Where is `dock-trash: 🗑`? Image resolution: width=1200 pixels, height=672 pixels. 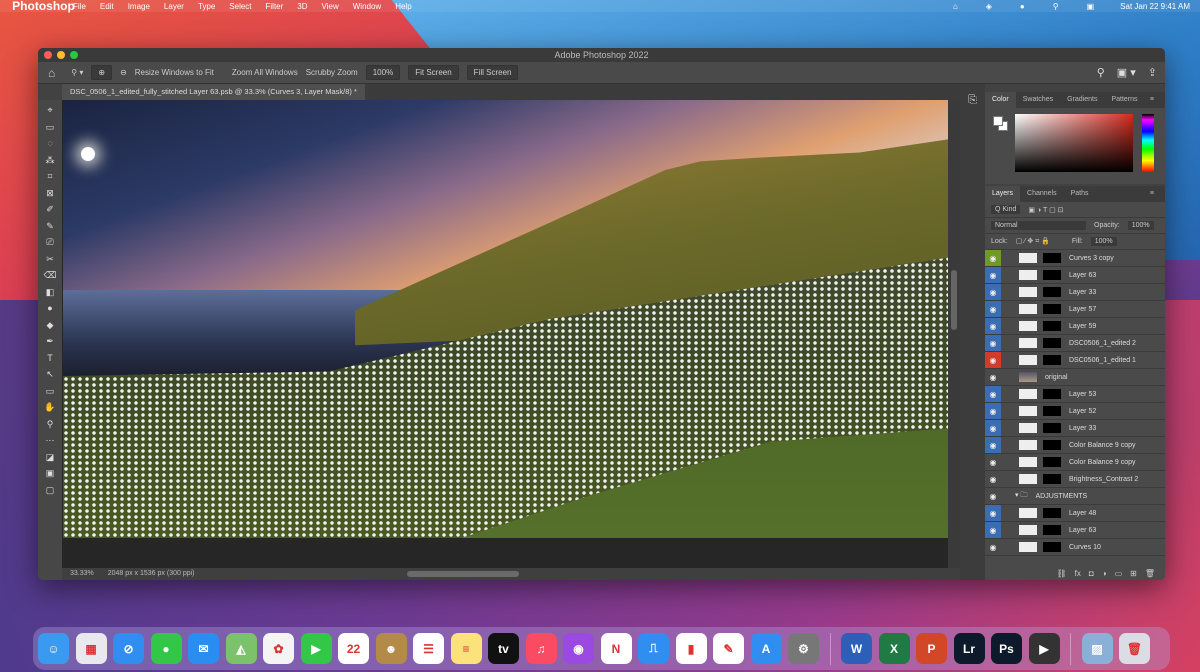 dock-trash: 🗑 is located at coordinates (1134, 648).